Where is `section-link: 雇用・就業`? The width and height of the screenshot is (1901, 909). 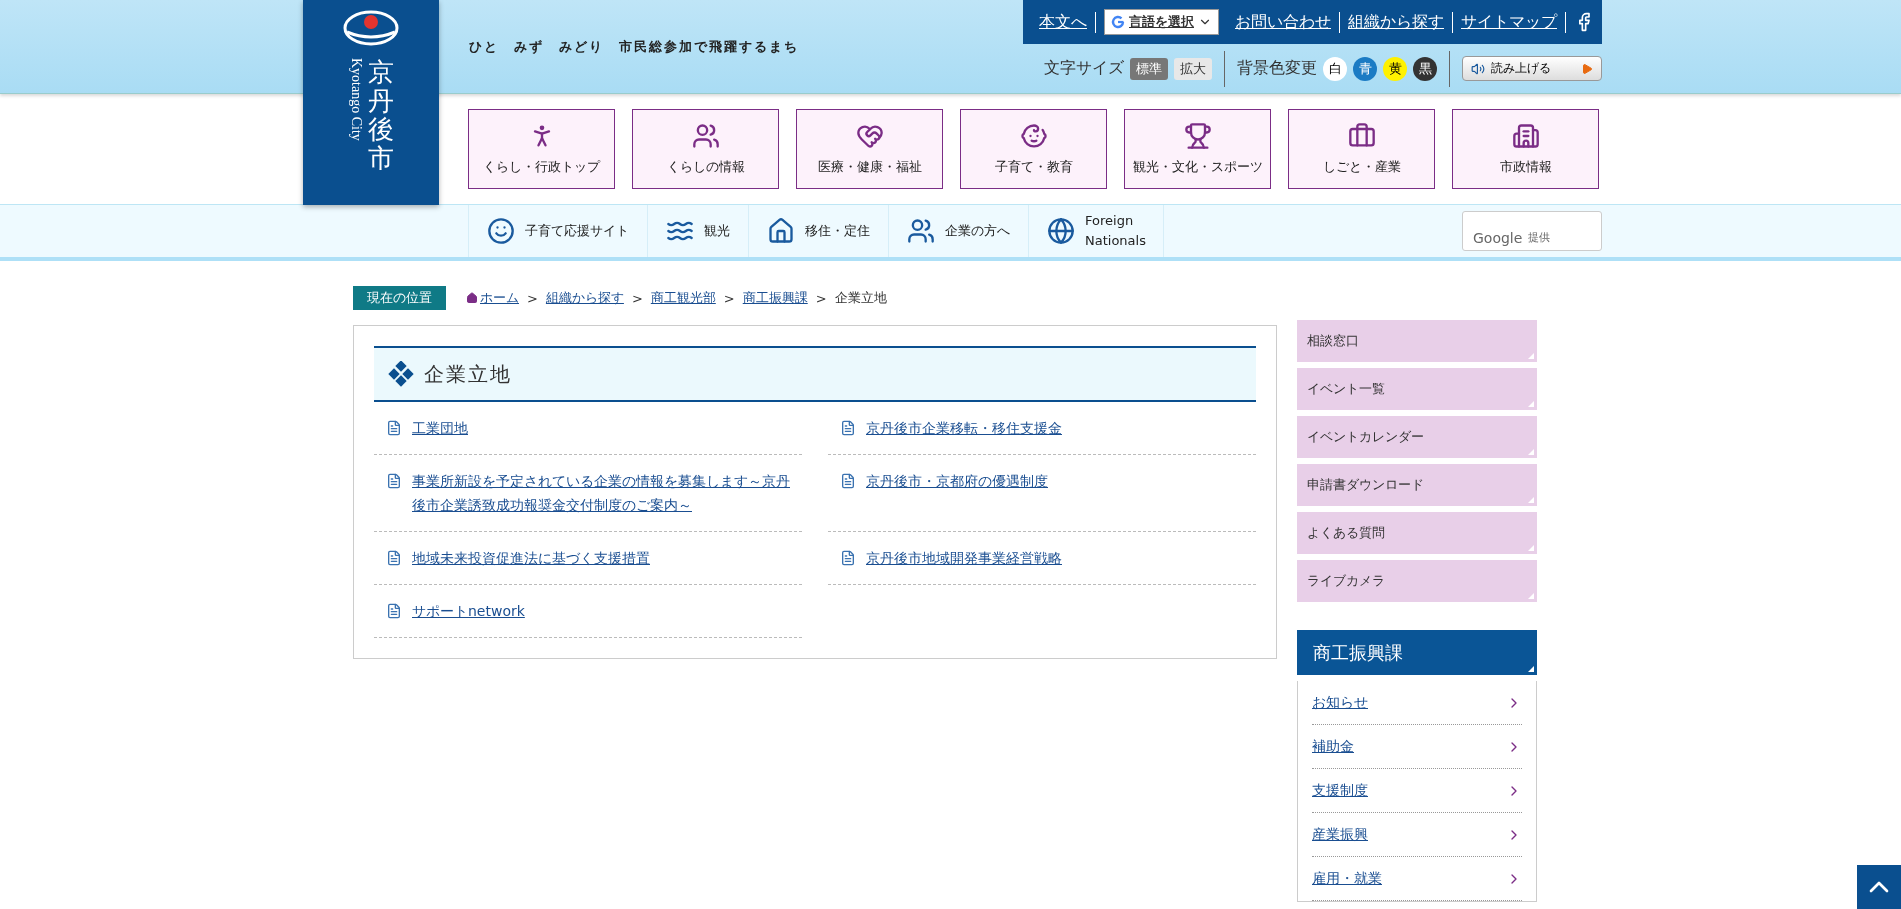
section-link: 雇用・就業 is located at coordinates (1417, 879).